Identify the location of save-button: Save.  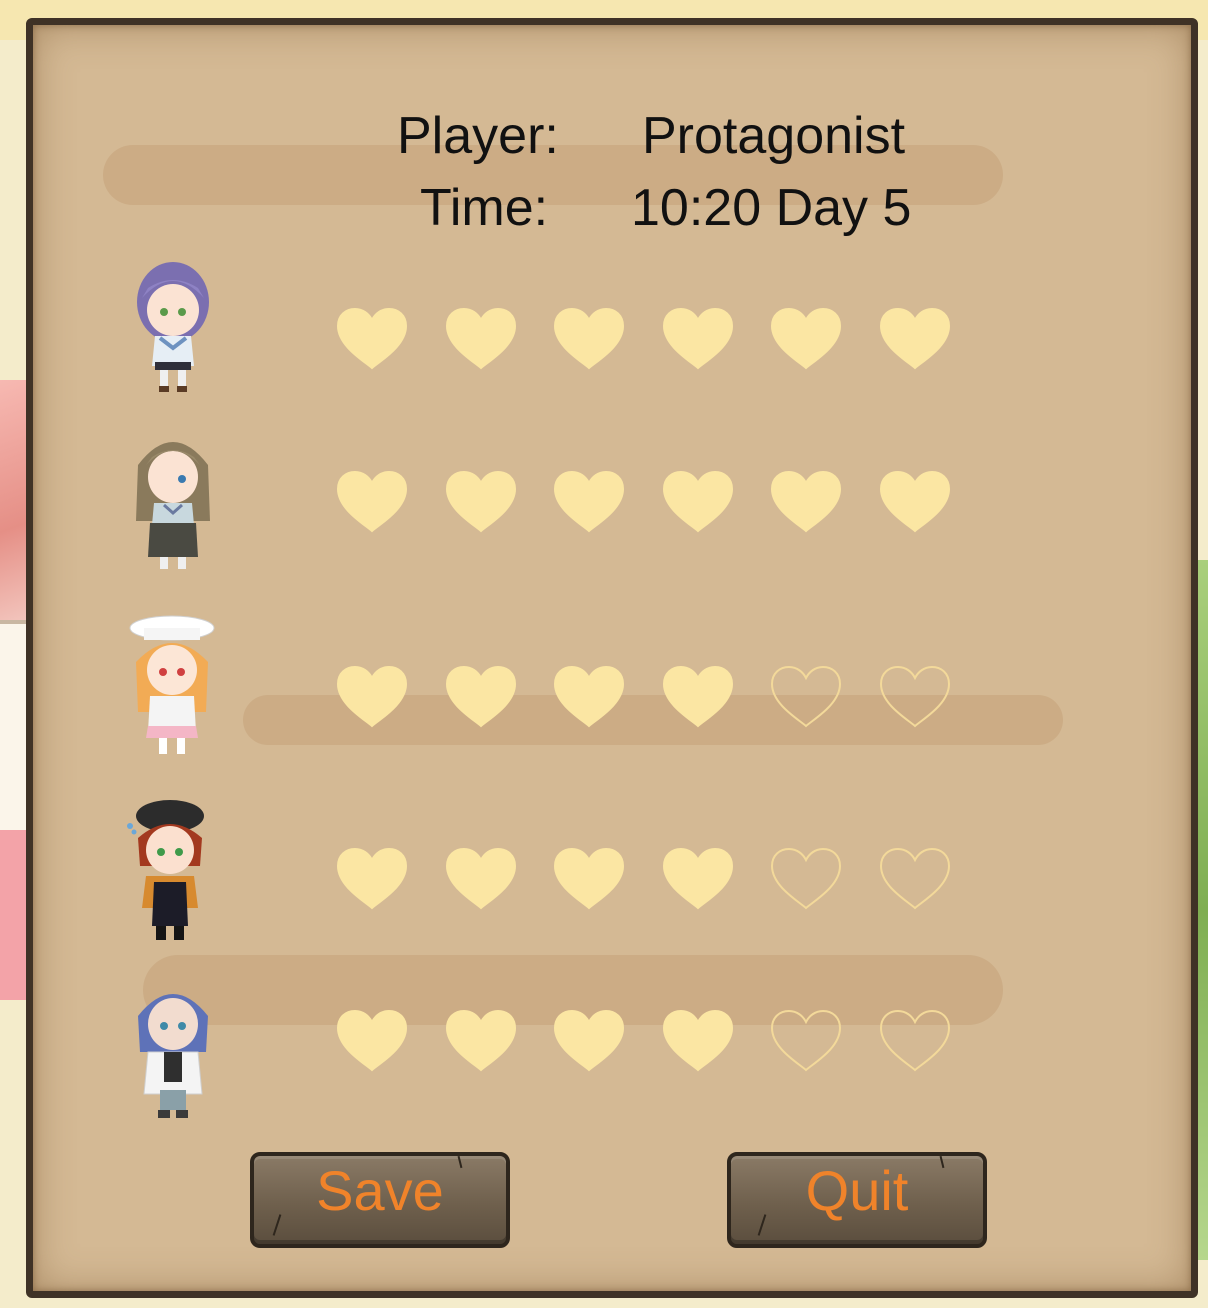
(380, 1200).